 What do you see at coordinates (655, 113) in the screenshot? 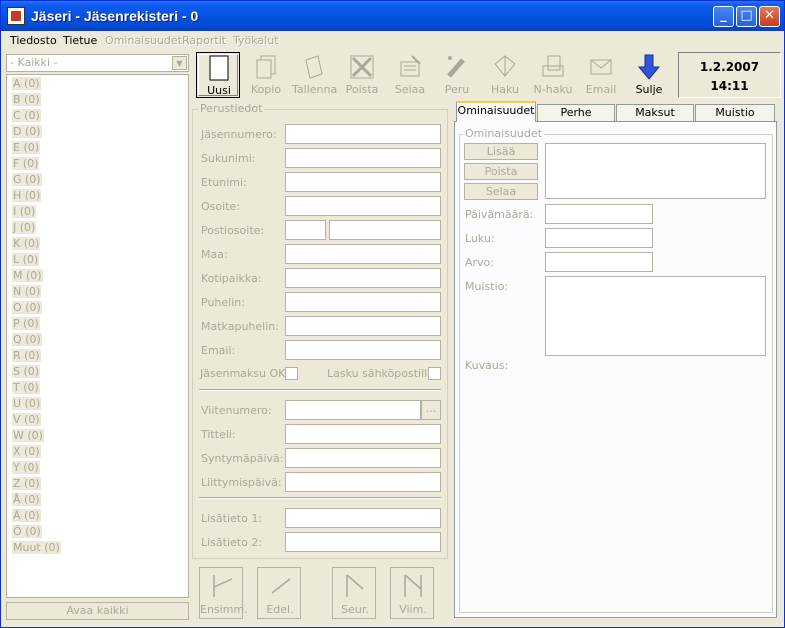
I see `tab-maksut: Maksut` at bounding box center [655, 113].